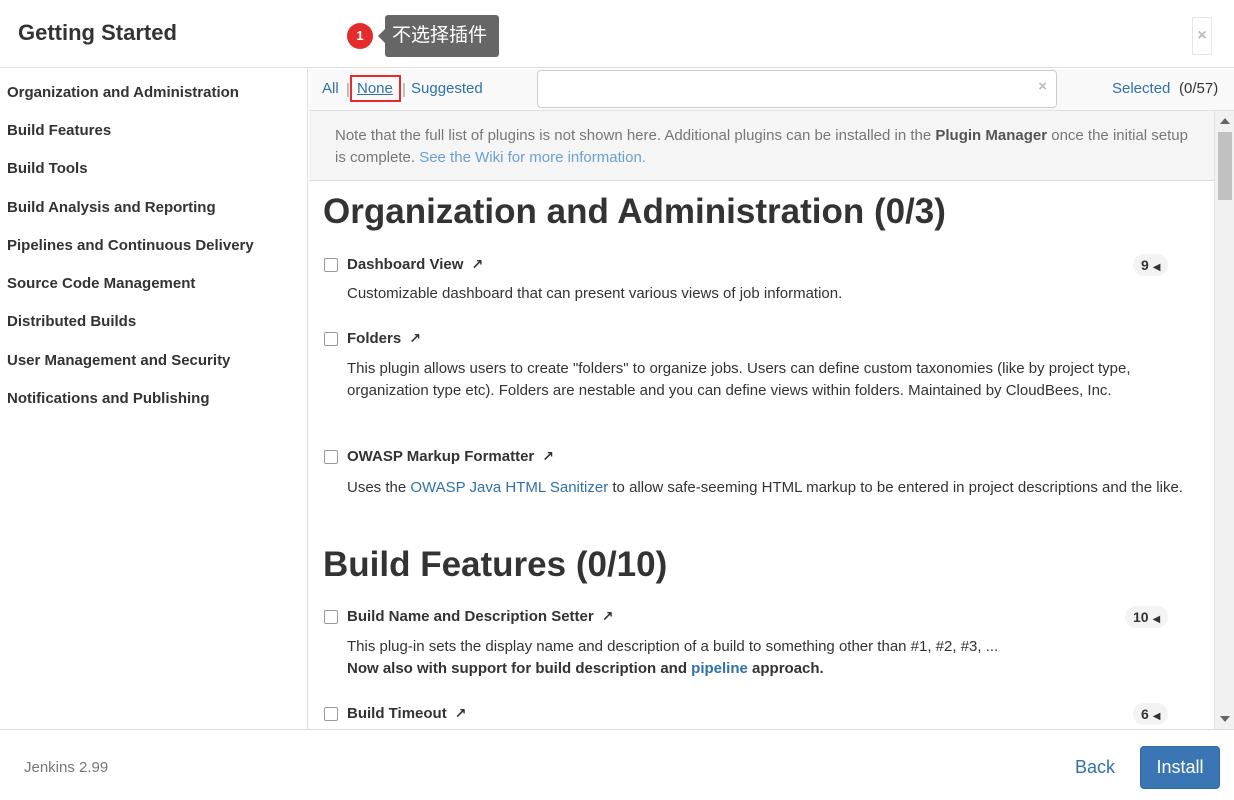 The image size is (1234, 800). I want to click on scrollbar-thumb, so click(1225, 166).